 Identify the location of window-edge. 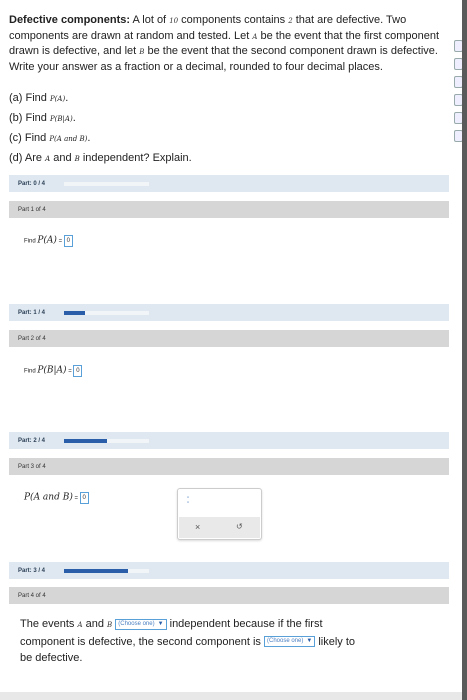
(464, 350).